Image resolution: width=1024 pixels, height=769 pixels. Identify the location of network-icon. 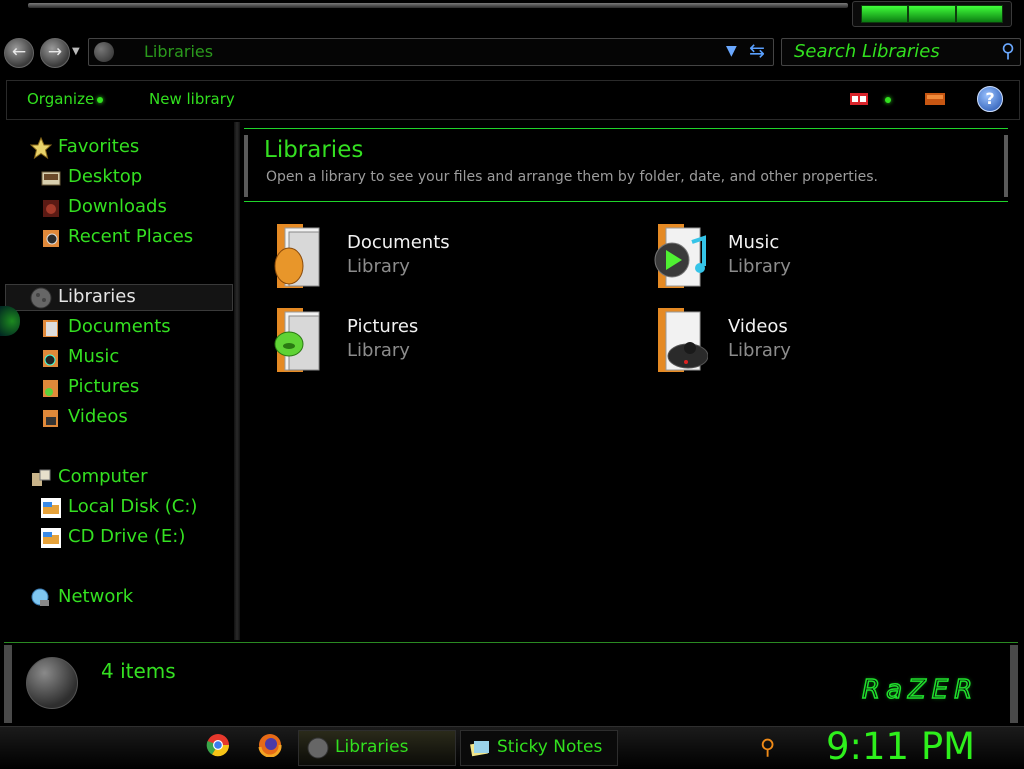
(40, 597).